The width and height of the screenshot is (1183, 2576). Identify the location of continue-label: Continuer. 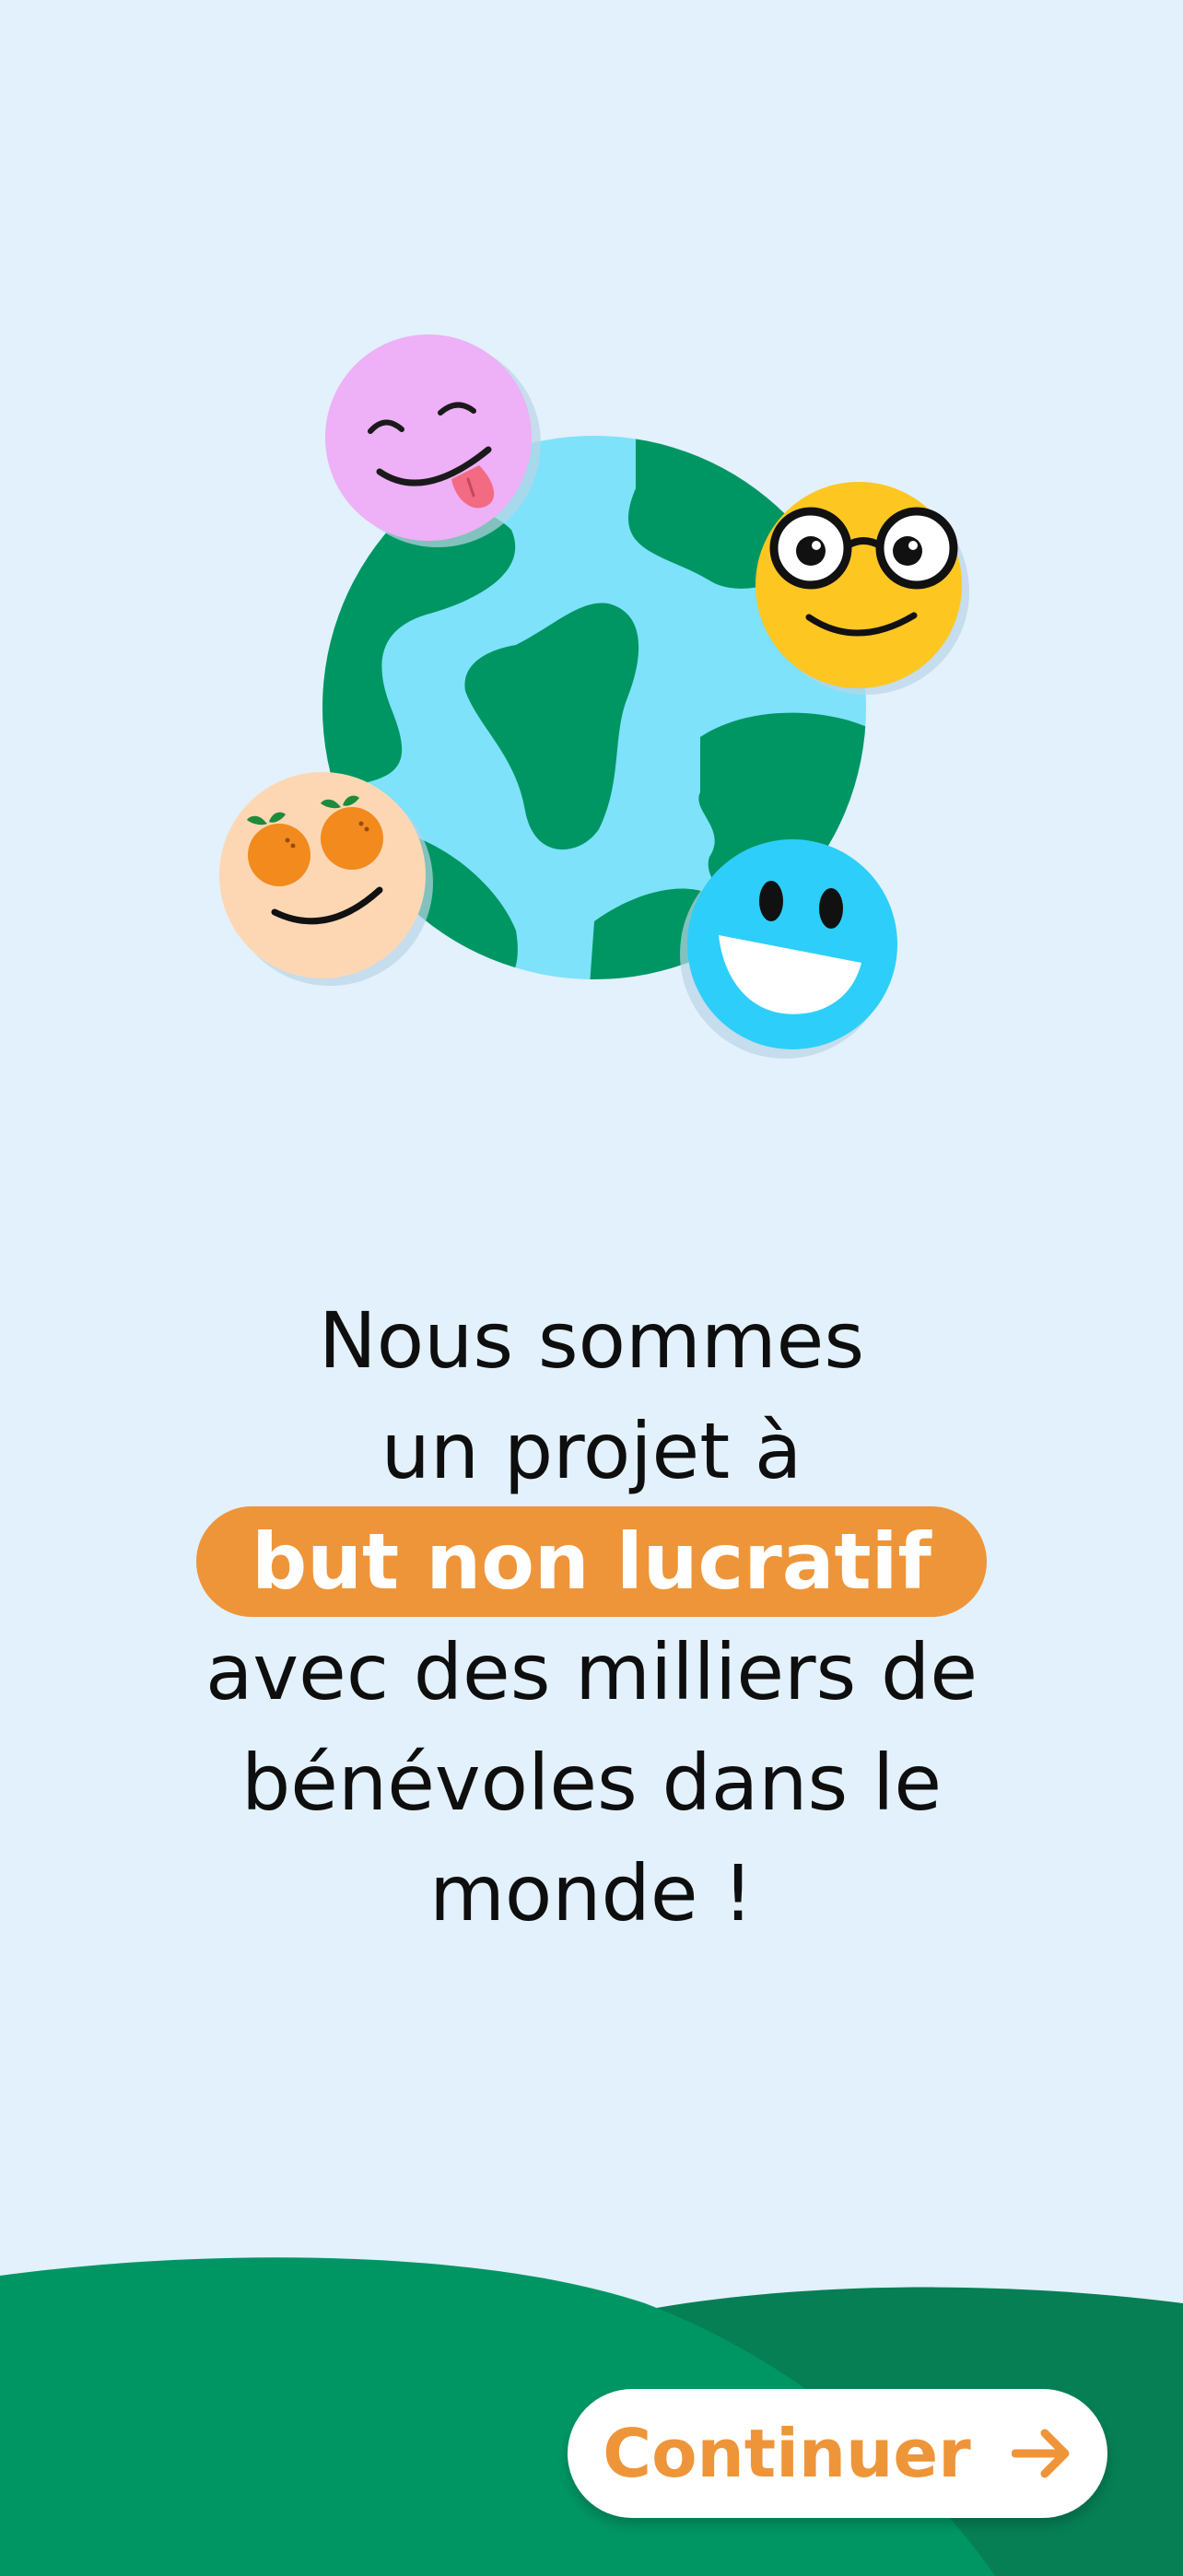
(787, 2453).